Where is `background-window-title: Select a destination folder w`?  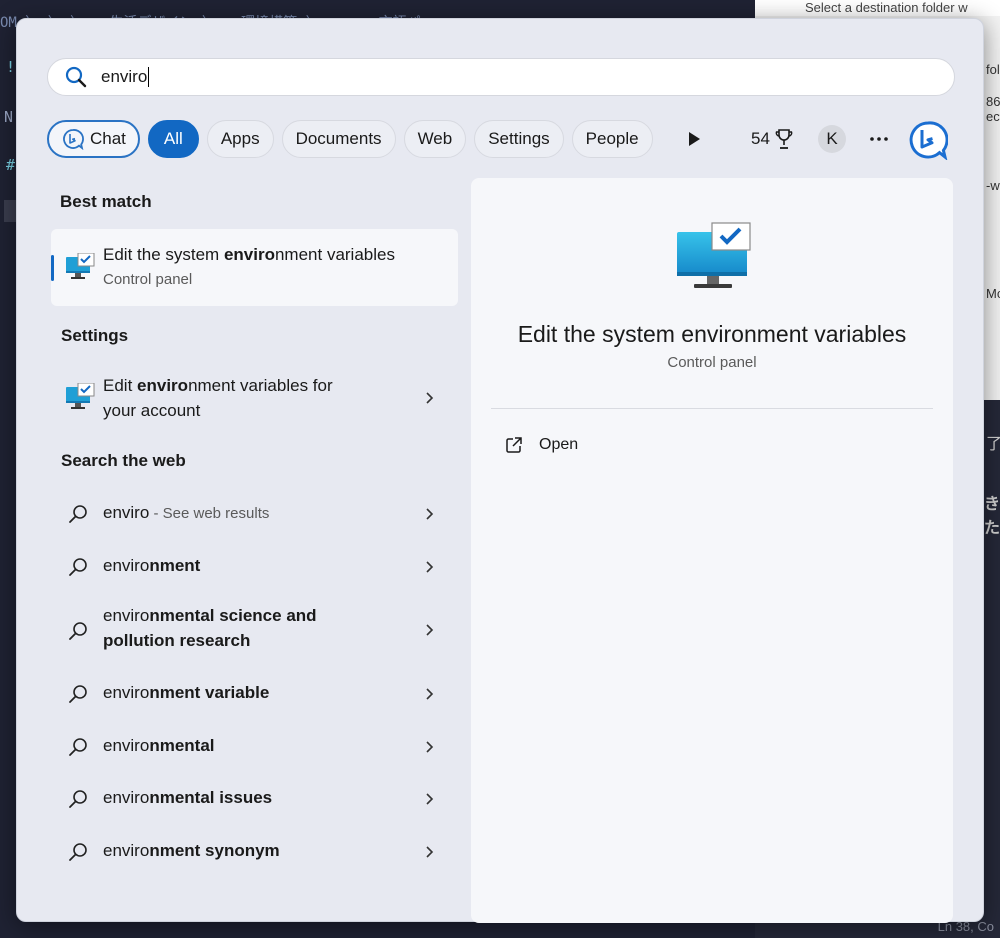 background-window-title: Select a destination folder w is located at coordinates (877, 8).